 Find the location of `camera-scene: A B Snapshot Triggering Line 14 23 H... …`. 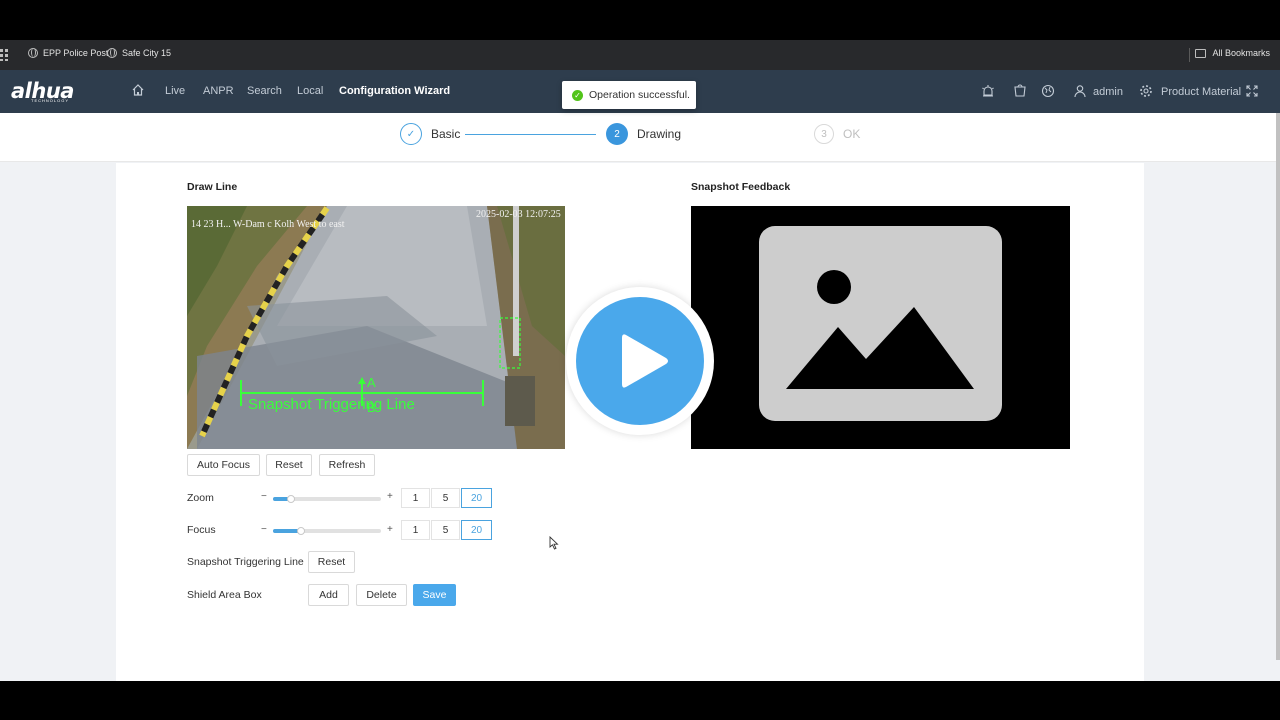

camera-scene: A B Snapshot Triggering Line 14 23 H... … is located at coordinates (376, 327).